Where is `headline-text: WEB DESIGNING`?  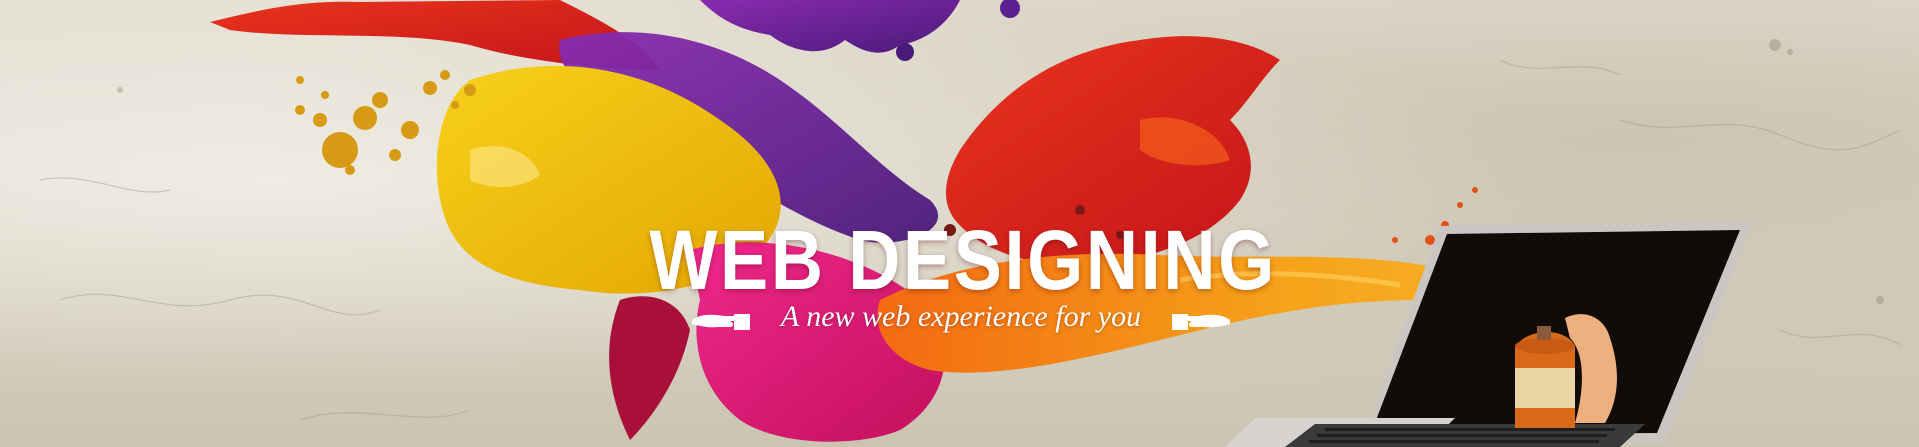
headline-text: WEB DESIGNING is located at coordinates (963, 260).